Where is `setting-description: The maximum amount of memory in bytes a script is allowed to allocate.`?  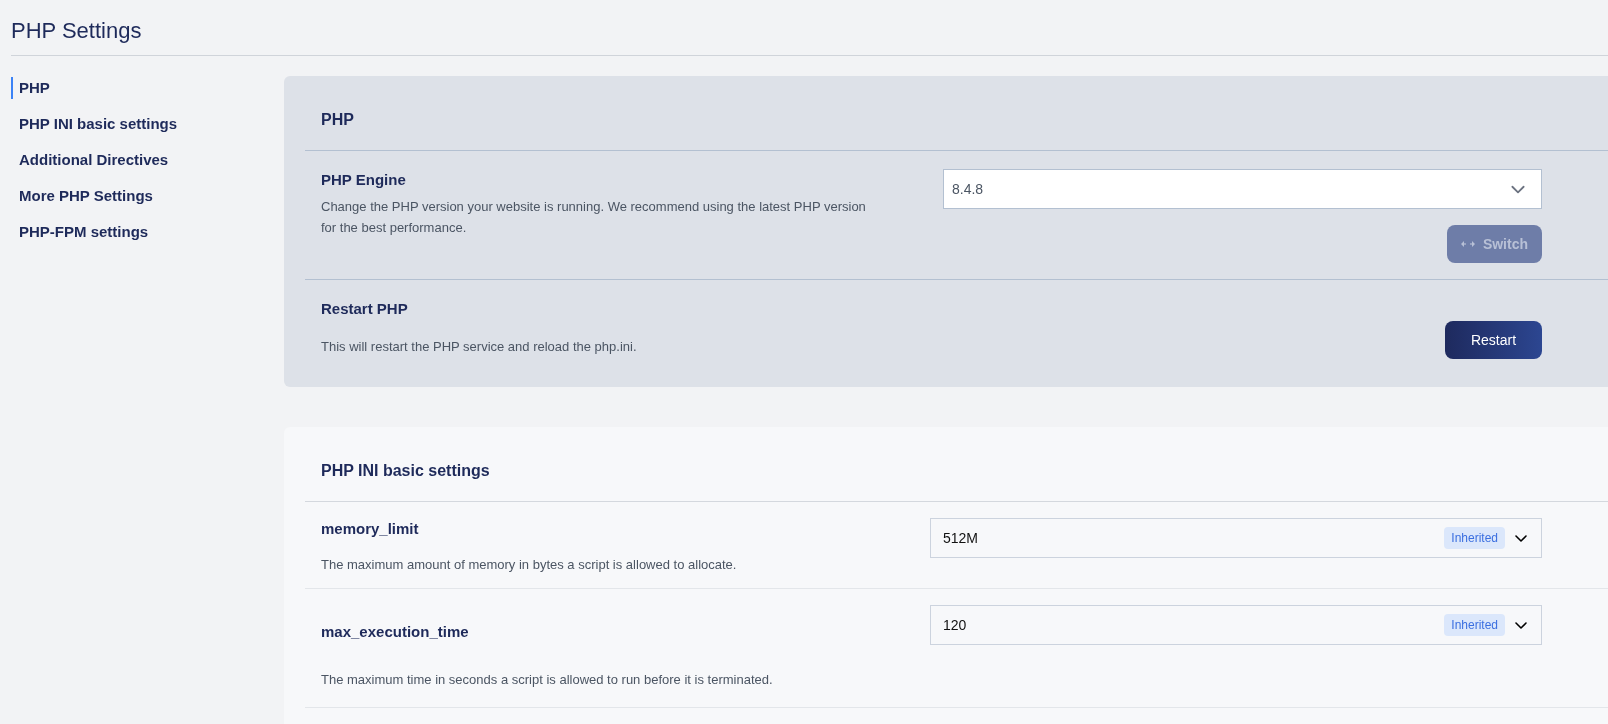 setting-description: The maximum amount of memory in bytes a script is allowed to allocate. is located at coordinates (529, 564).